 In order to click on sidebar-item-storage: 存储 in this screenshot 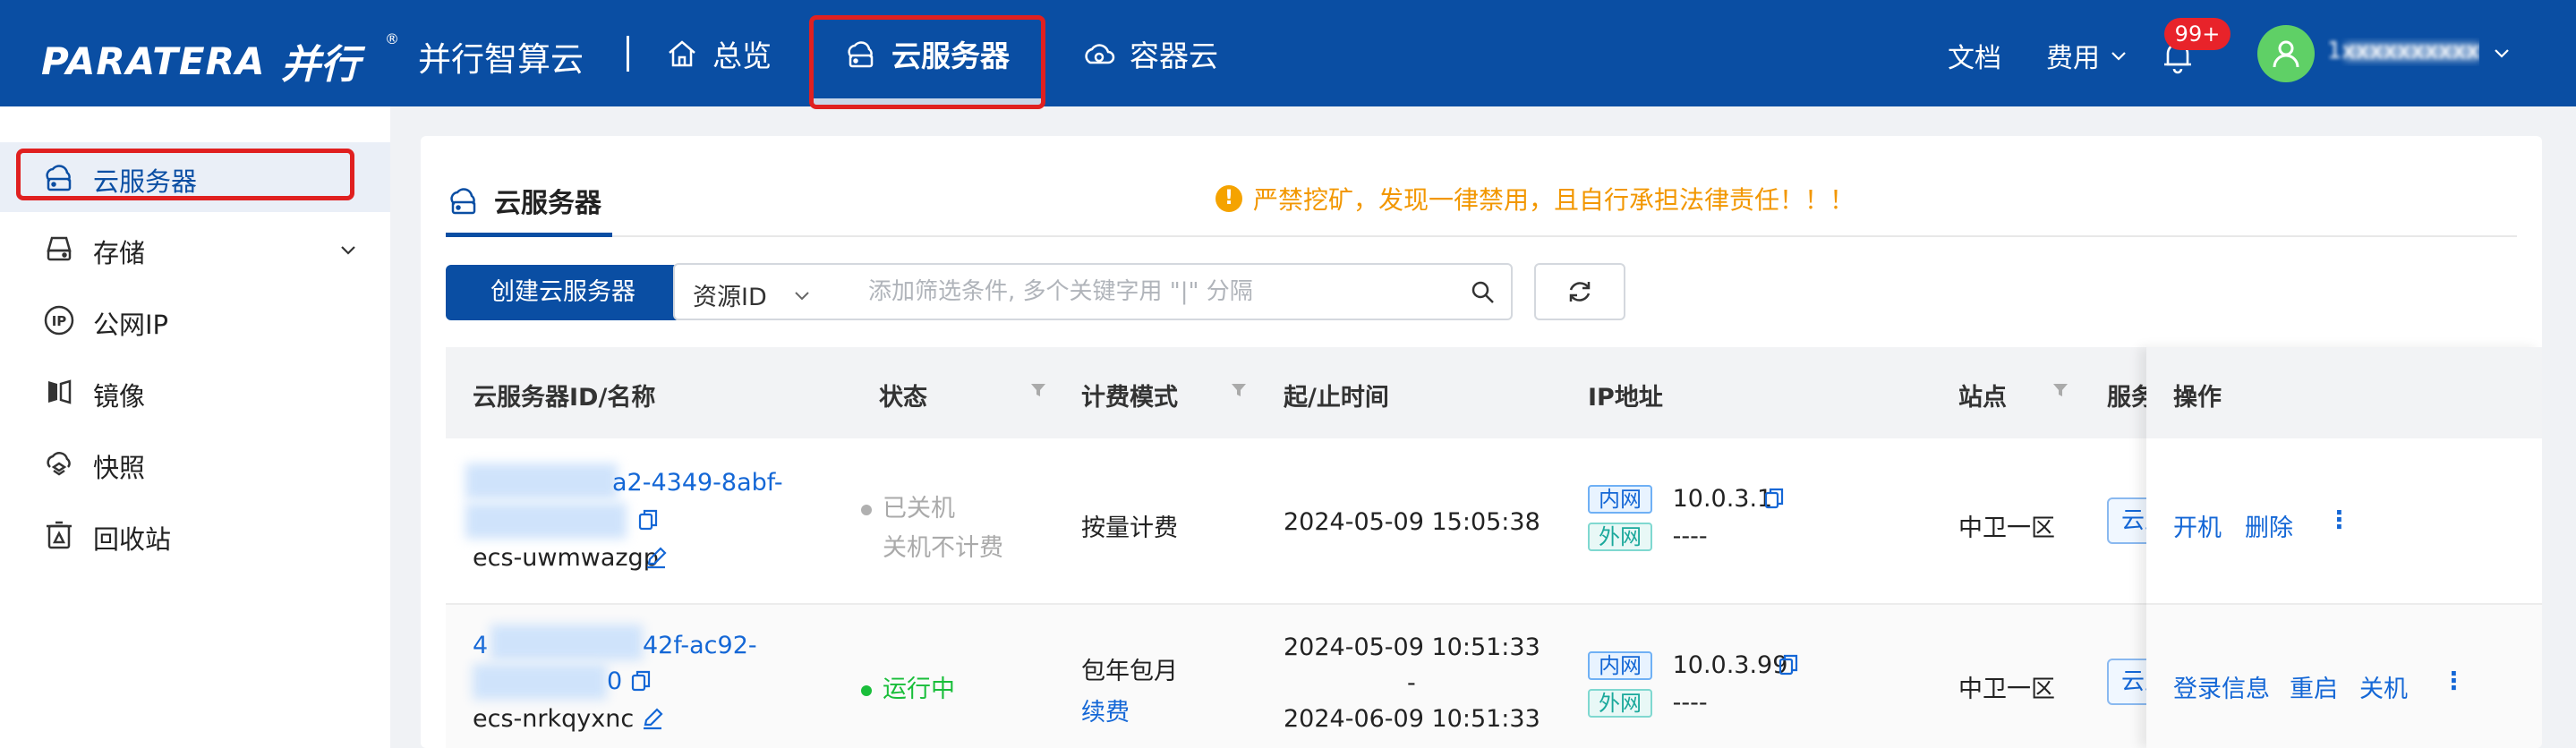, I will do `click(195, 249)`.